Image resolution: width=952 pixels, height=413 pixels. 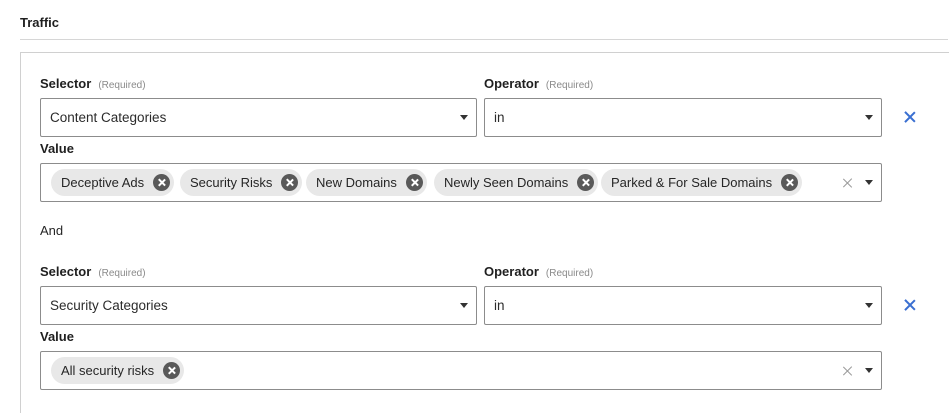 I want to click on value-label-2: Value, so click(x=57, y=336).